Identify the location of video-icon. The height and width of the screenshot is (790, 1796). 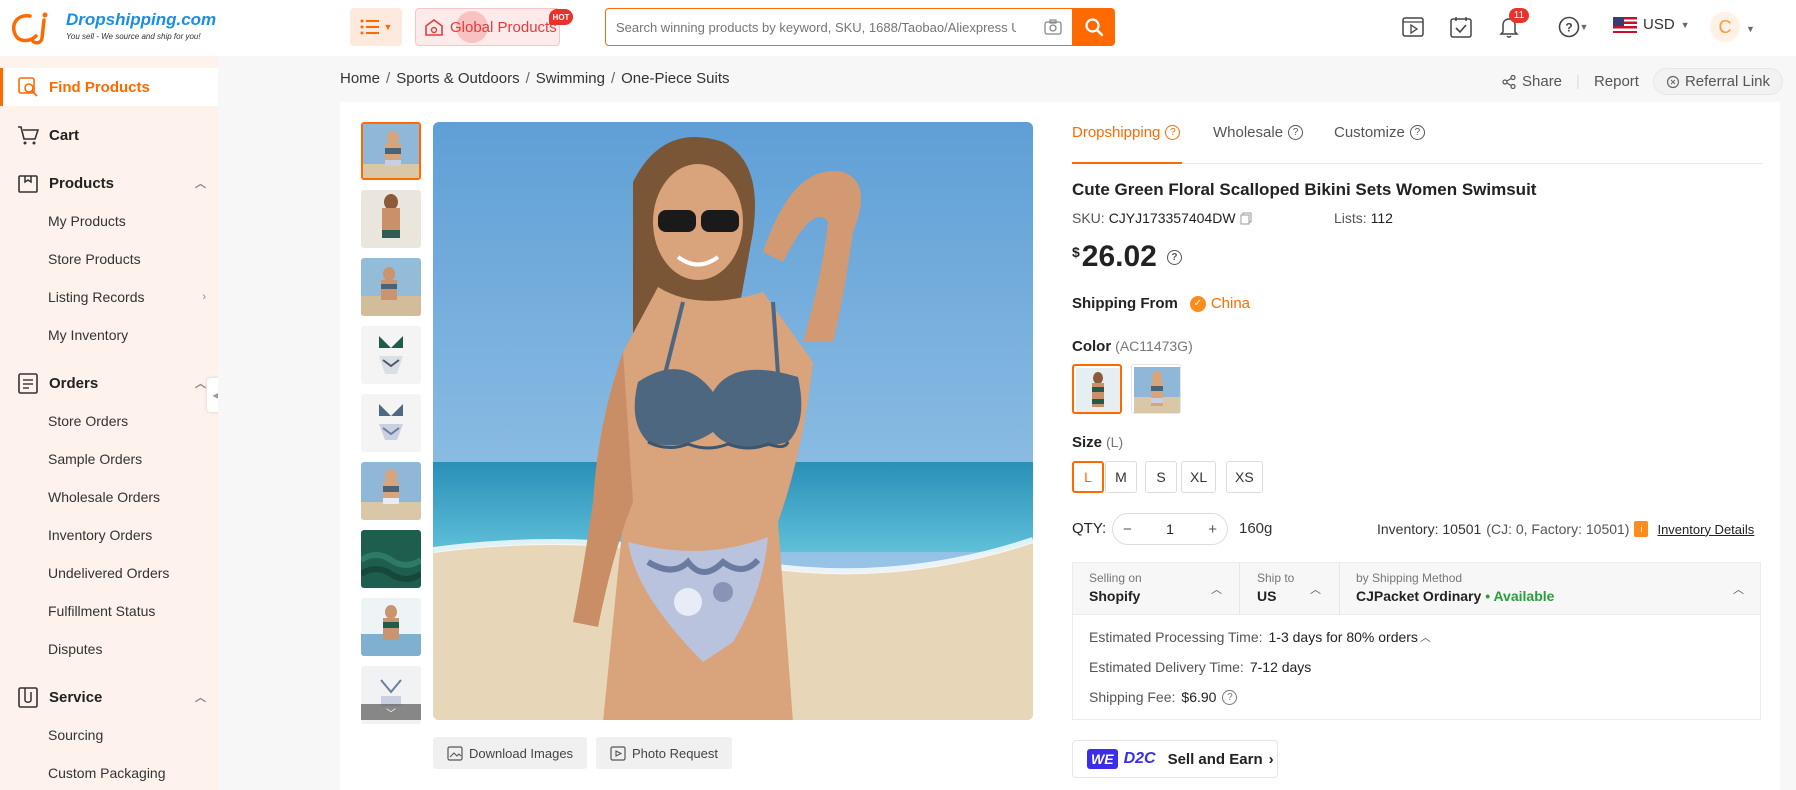
(1413, 27).